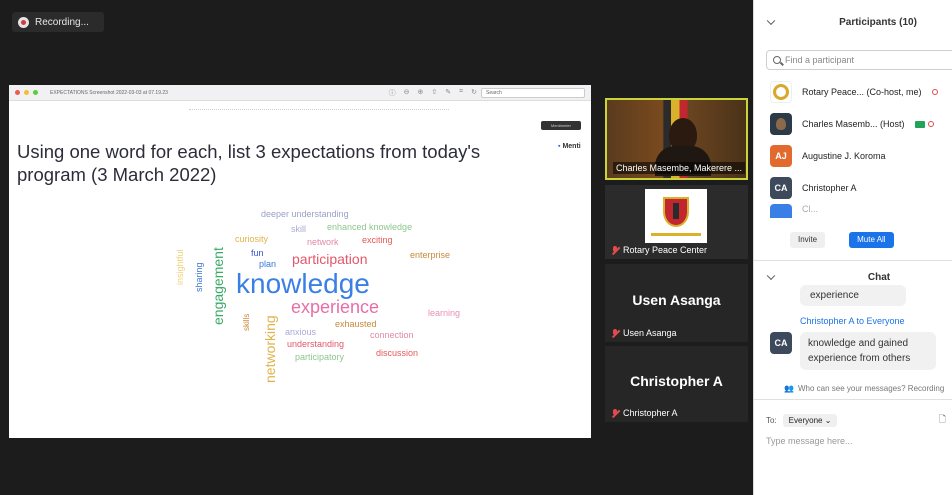 Image resolution: width=952 pixels, height=495 pixels. I want to click on participants-header: Participants (10), so click(853, 22).